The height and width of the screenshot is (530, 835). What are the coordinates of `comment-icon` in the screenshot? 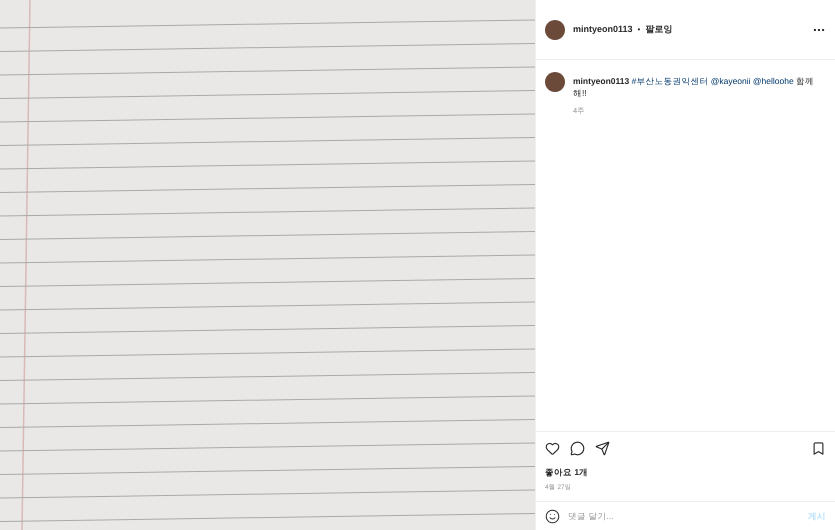 It's located at (577, 448).